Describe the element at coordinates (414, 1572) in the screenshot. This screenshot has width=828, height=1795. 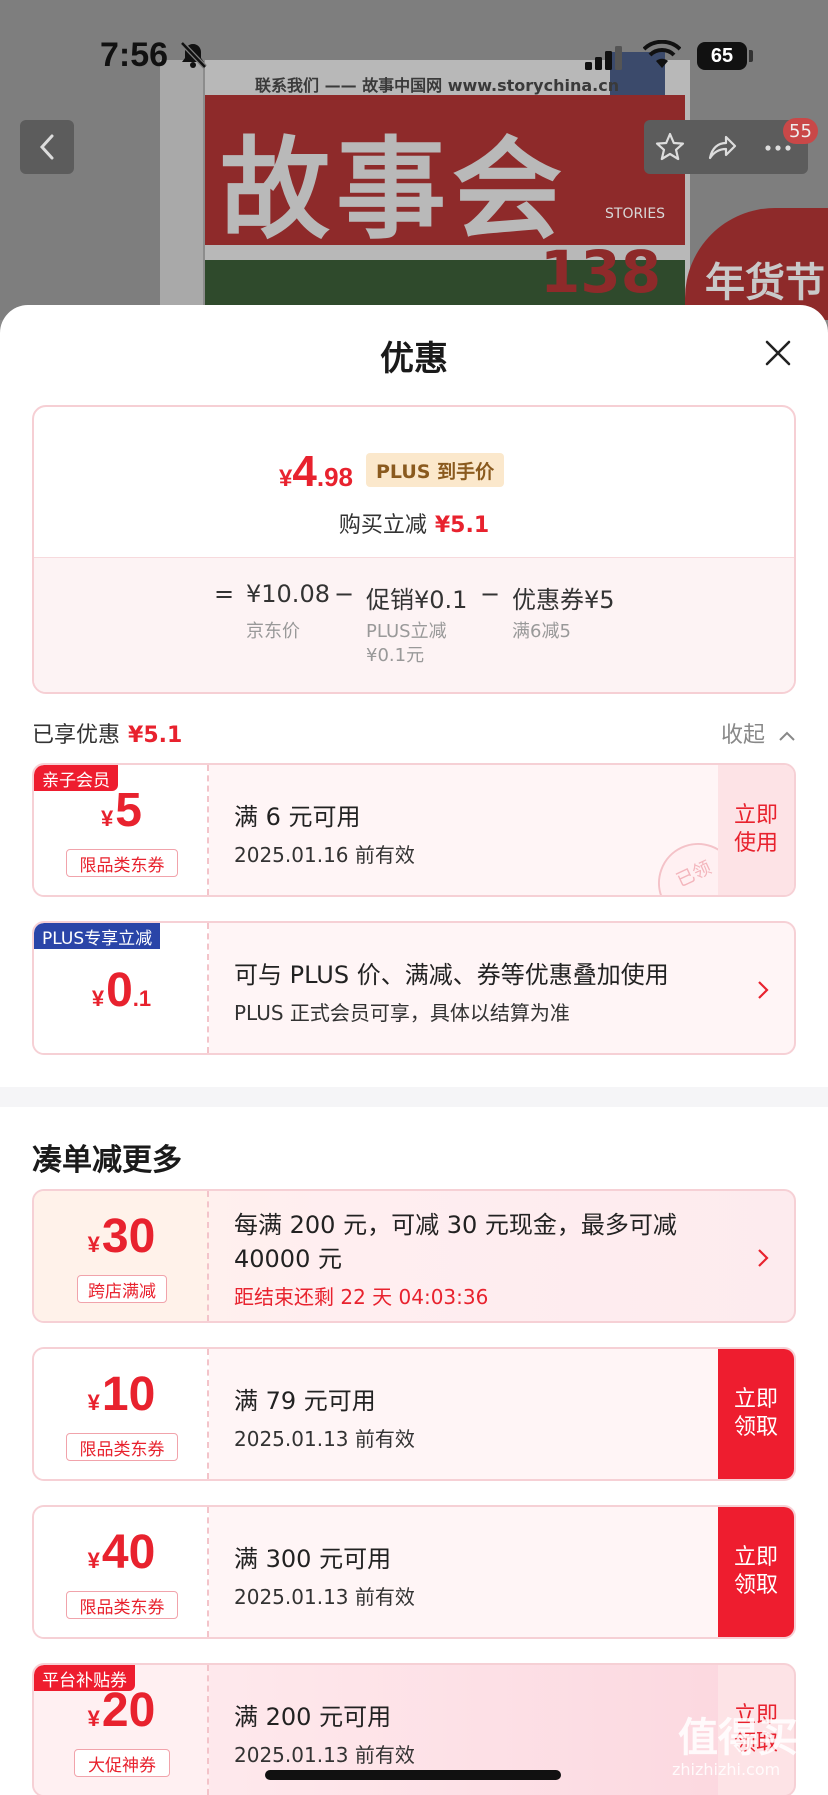
I see `coupon-card-40: ¥40 限品类东券 满 300 元可用 2025.01.13 前有效 立即领取` at that location.